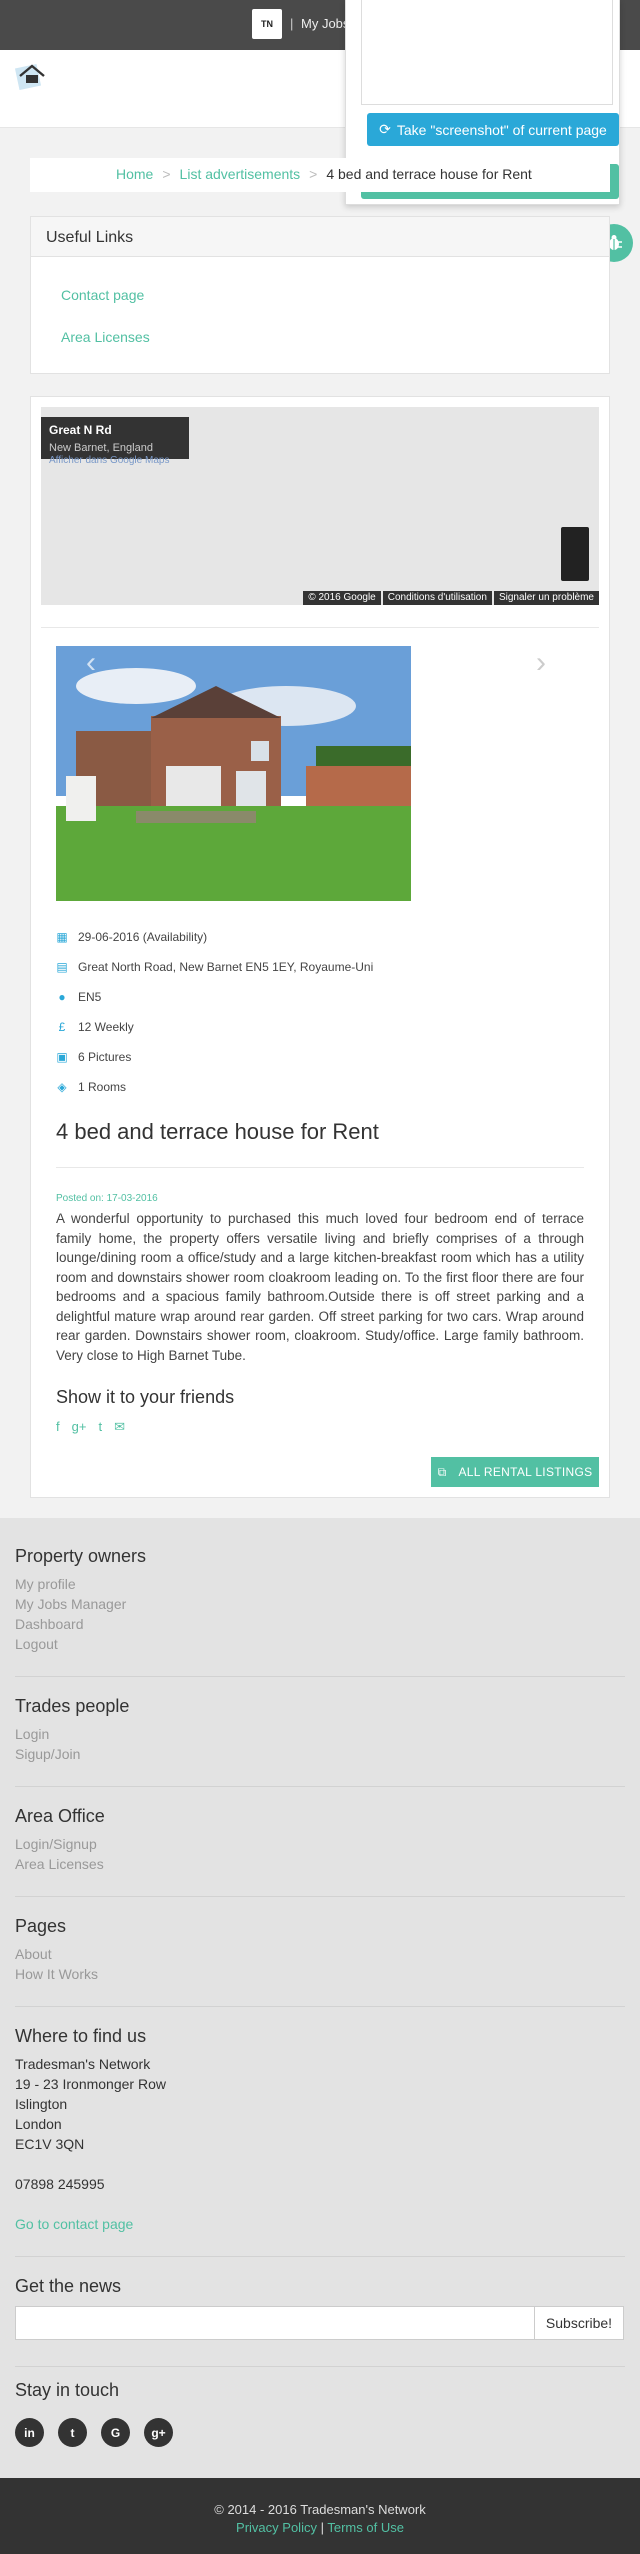  I want to click on my-jobs-link: My Jobs, so click(325, 23).